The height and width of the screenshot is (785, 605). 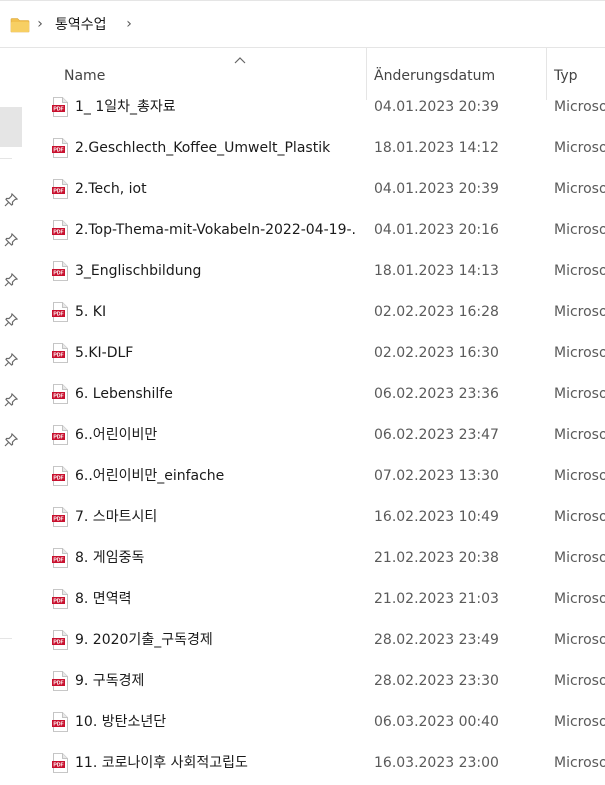 I want to click on file-modified-date: 07.02.2023 13:30, so click(x=436, y=476).